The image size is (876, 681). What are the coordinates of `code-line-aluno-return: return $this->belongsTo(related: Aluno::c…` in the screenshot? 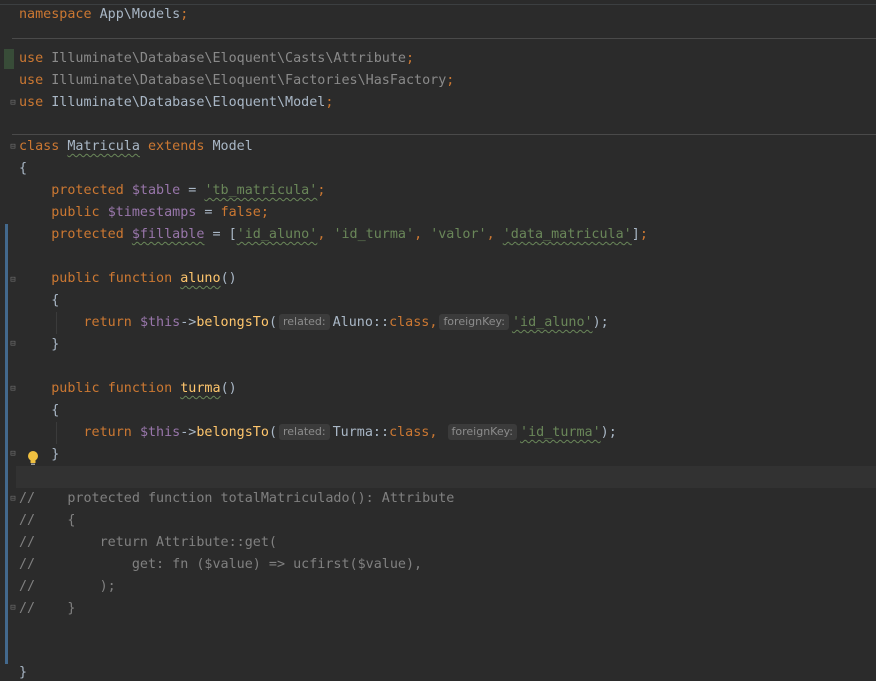 It's located at (314, 323).